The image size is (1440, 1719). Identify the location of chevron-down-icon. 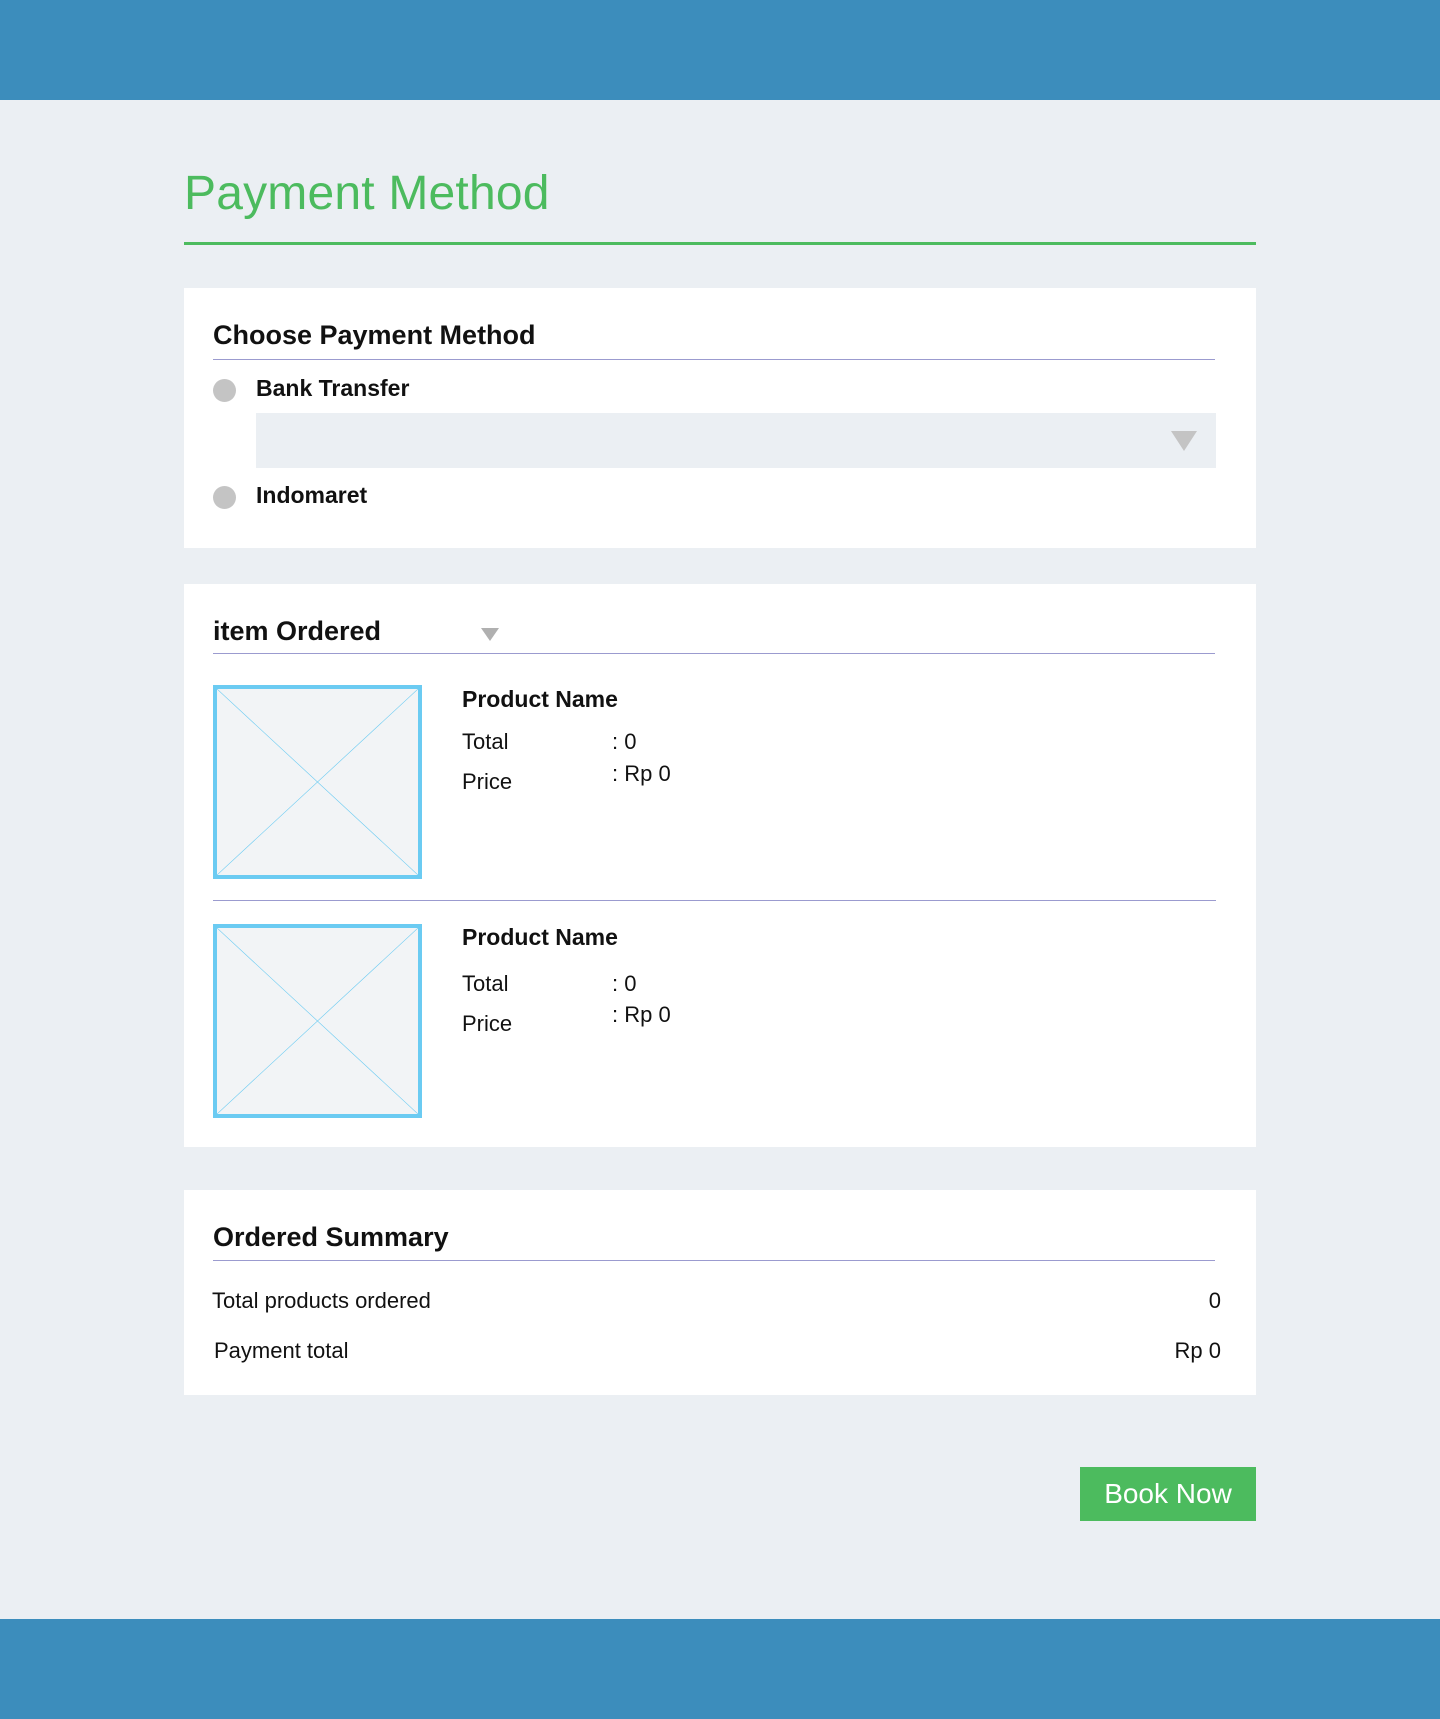
(1184, 441).